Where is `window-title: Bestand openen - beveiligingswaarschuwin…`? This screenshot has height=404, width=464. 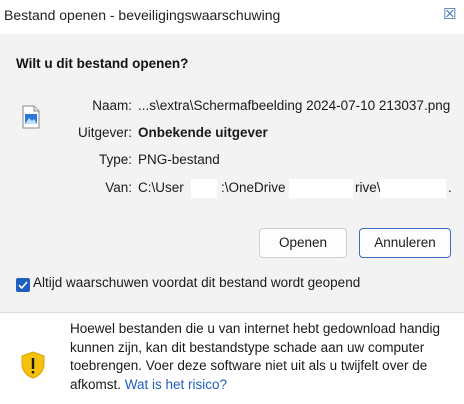 window-title: Bestand openen - beveiligingswaarschuwin… is located at coordinates (142, 15).